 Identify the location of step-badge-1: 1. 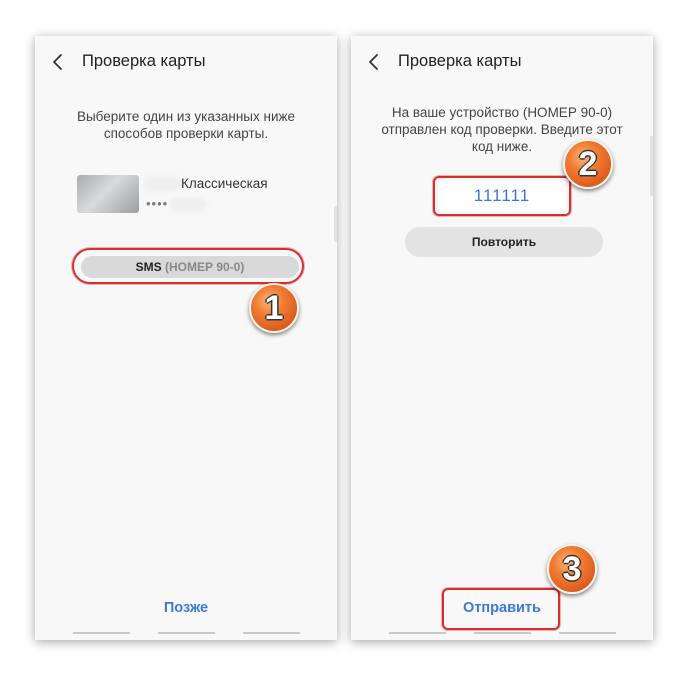
(274, 308).